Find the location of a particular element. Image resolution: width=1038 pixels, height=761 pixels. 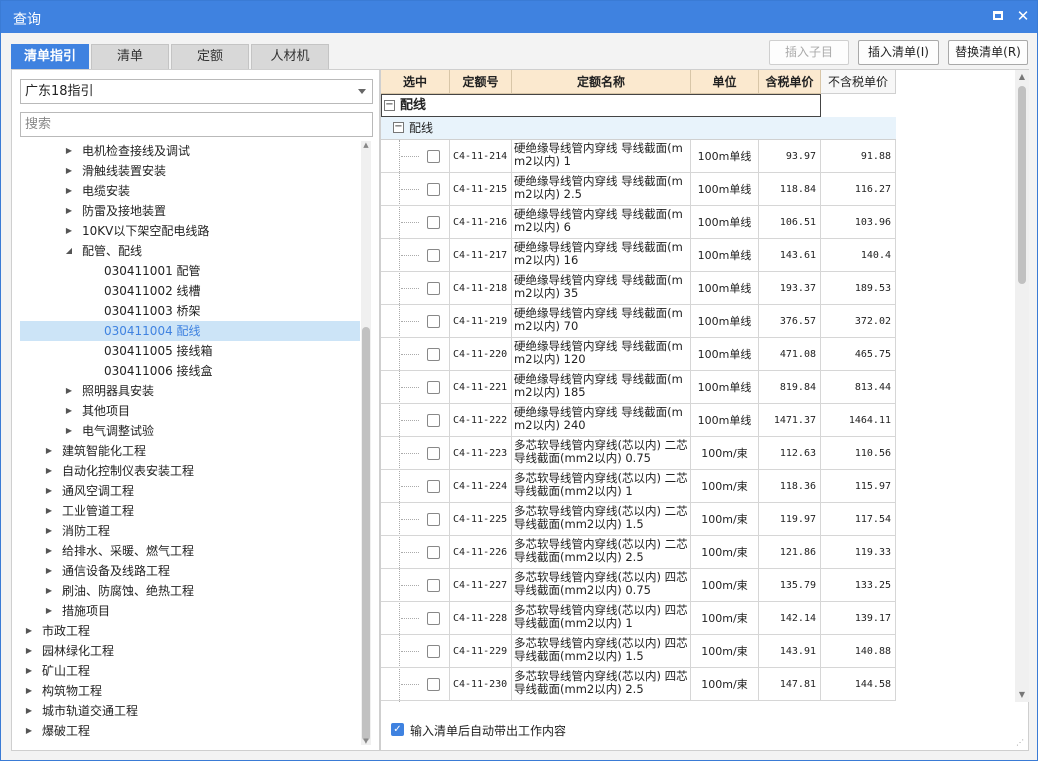

tree-item: ▶ 电缆安装 is located at coordinates (190, 191).